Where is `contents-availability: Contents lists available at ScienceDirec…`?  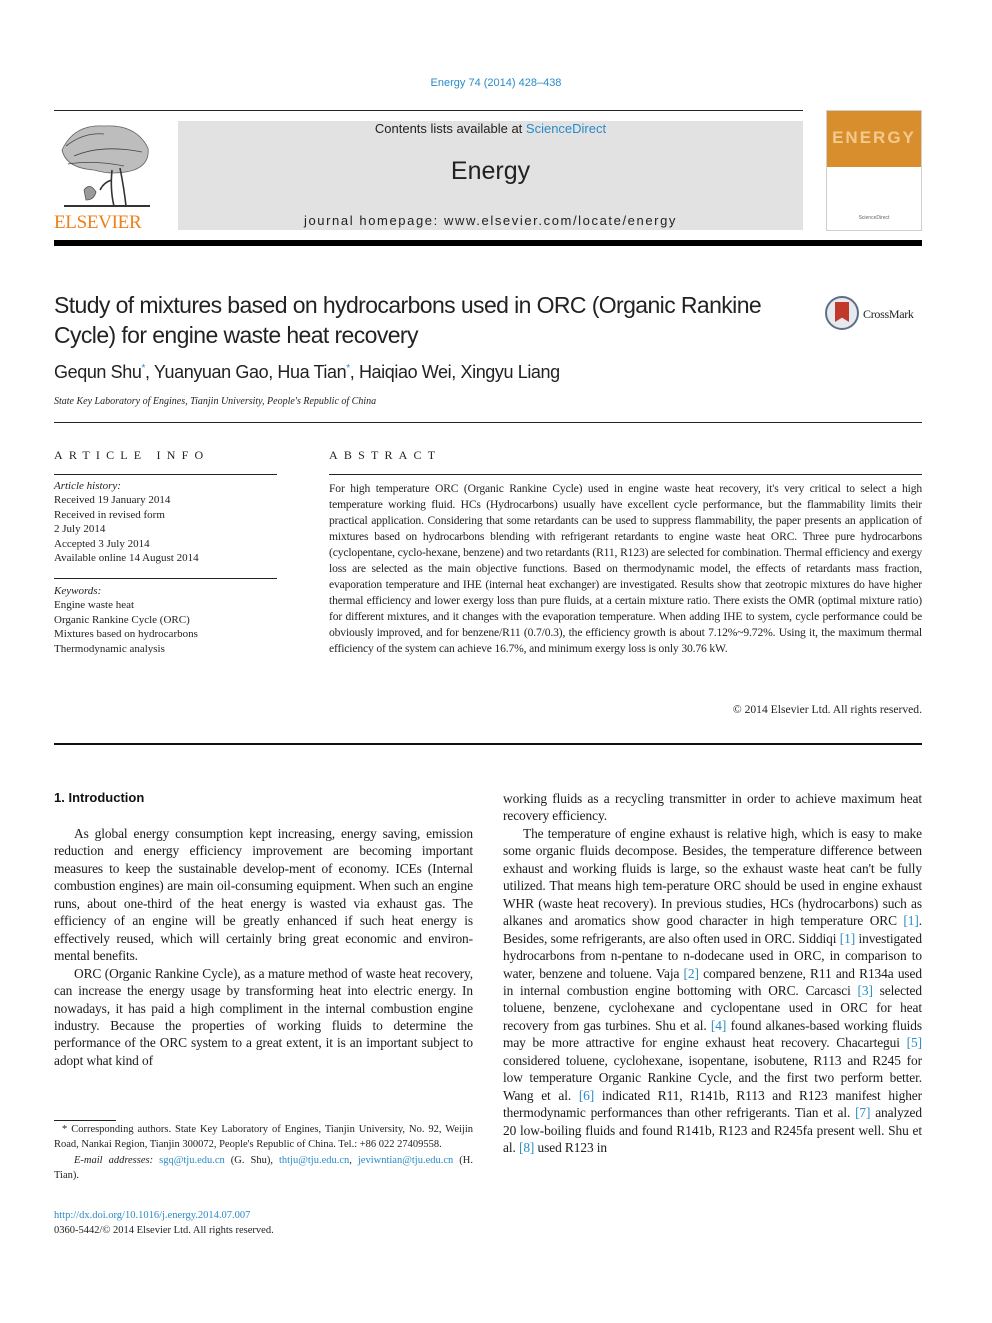
contents-availability: Contents lists available at ScienceDirec… is located at coordinates (490, 128).